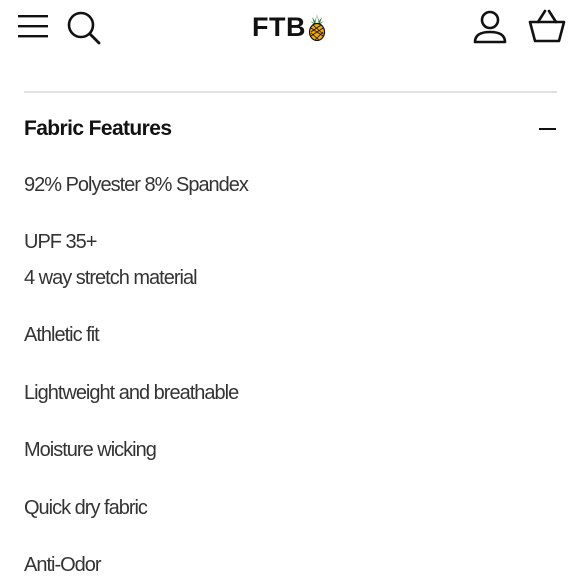 This screenshot has height=582, width=580. I want to click on minus-icon, so click(547, 129).